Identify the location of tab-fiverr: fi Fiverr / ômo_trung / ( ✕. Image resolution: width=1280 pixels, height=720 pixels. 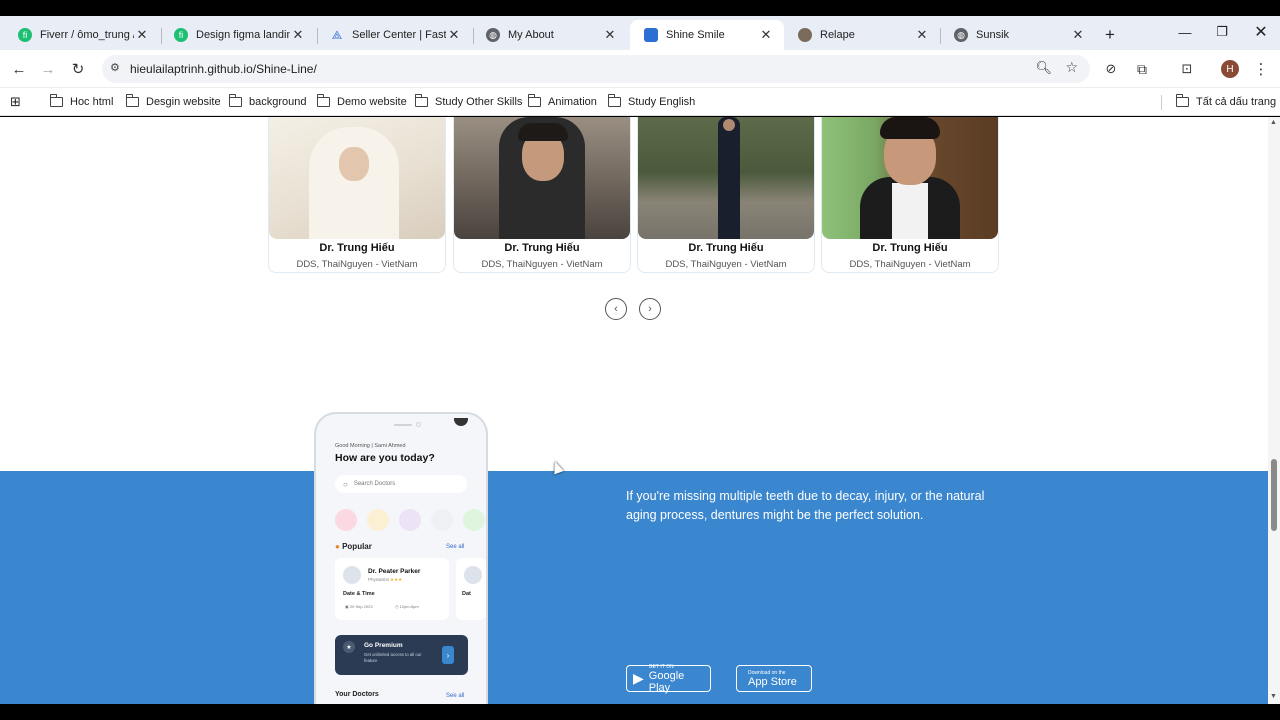
(82, 35).